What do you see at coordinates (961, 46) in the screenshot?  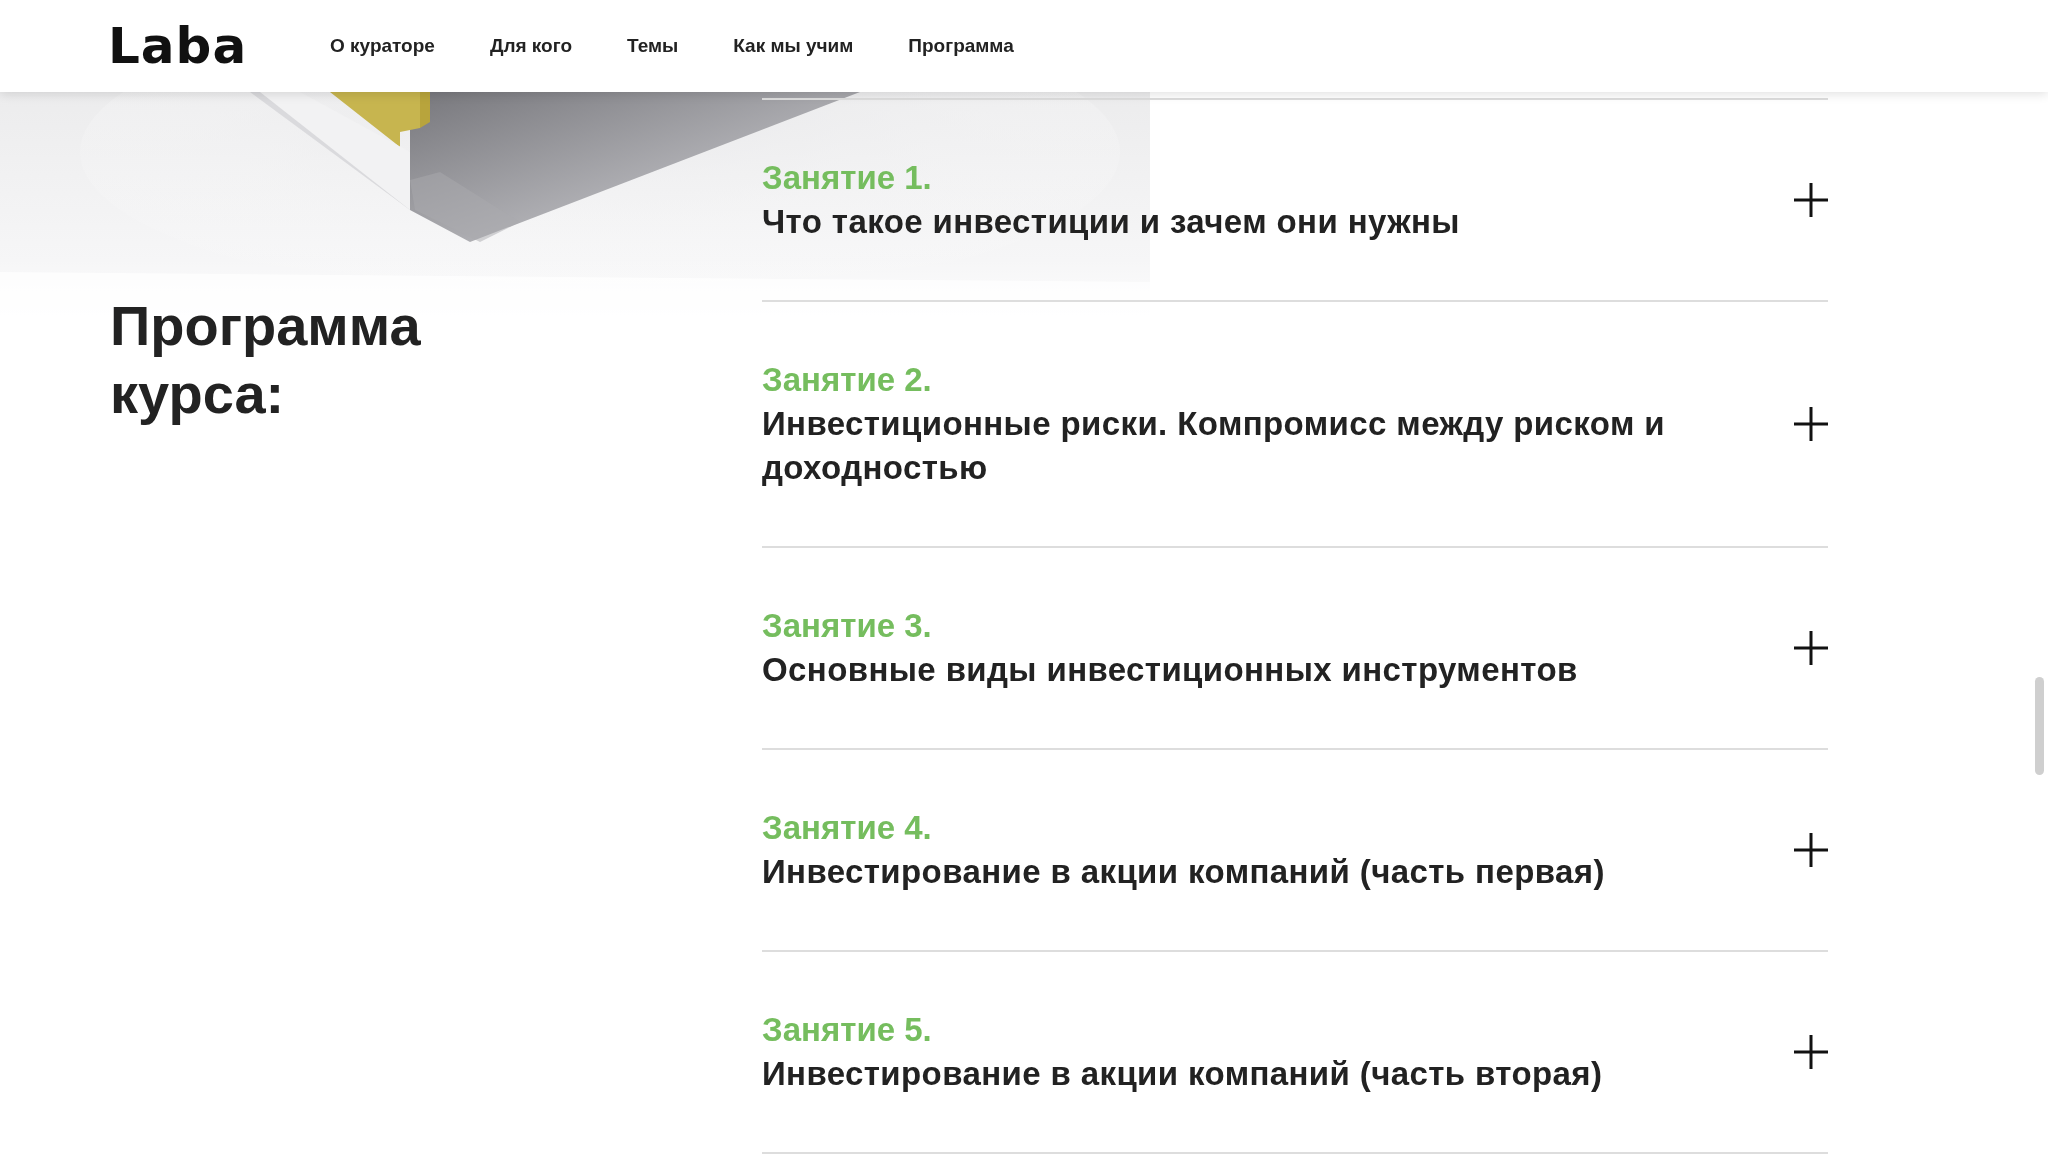 I see `nav-link: Программа` at bounding box center [961, 46].